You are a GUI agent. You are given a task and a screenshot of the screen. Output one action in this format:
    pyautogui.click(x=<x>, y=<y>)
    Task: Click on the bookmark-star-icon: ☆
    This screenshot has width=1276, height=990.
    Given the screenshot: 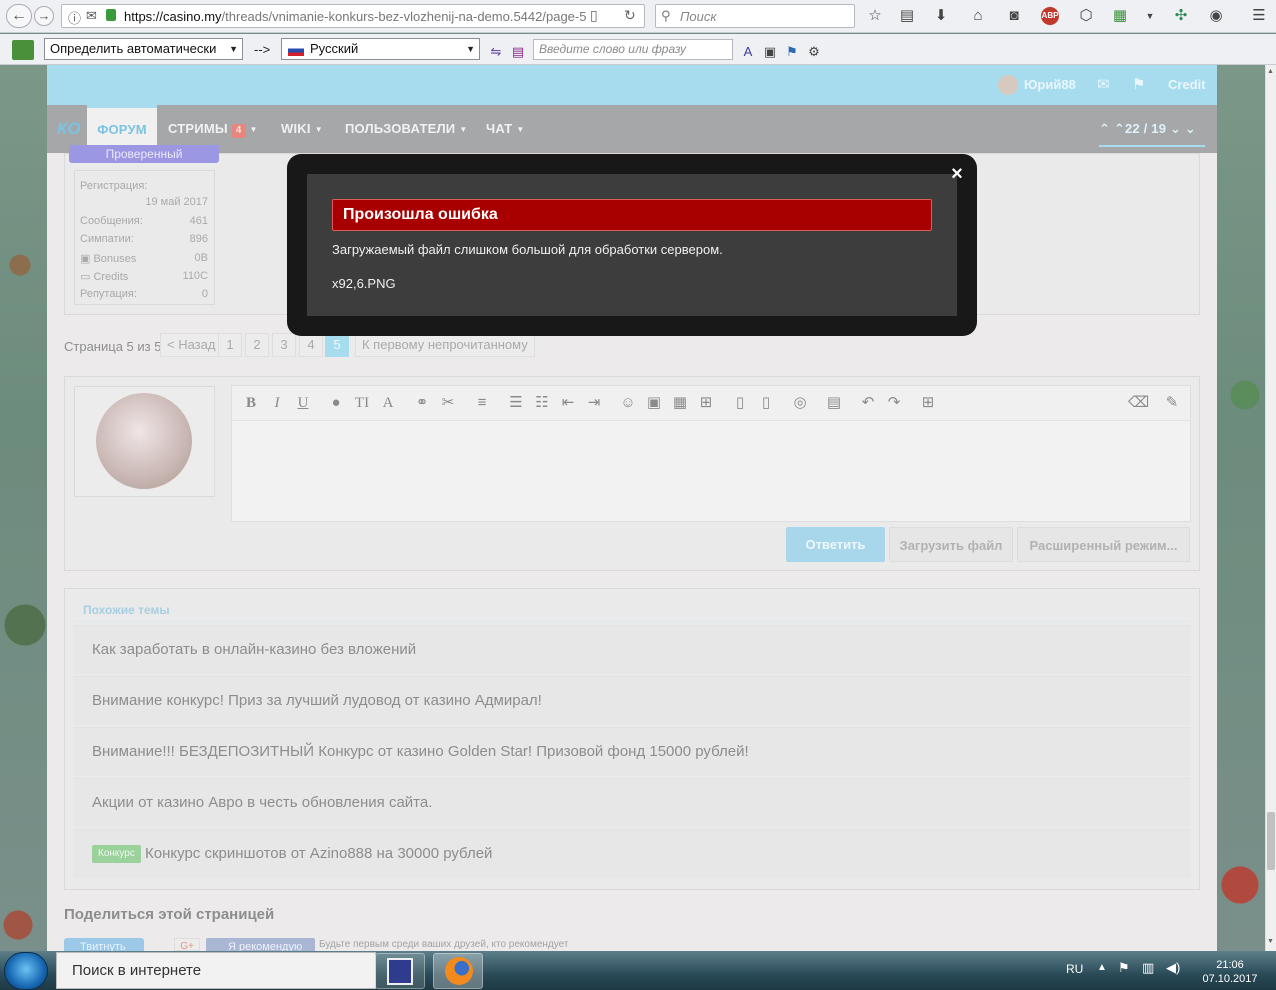 What is the action you would take?
    pyautogui.click(x=875, y=16)
    